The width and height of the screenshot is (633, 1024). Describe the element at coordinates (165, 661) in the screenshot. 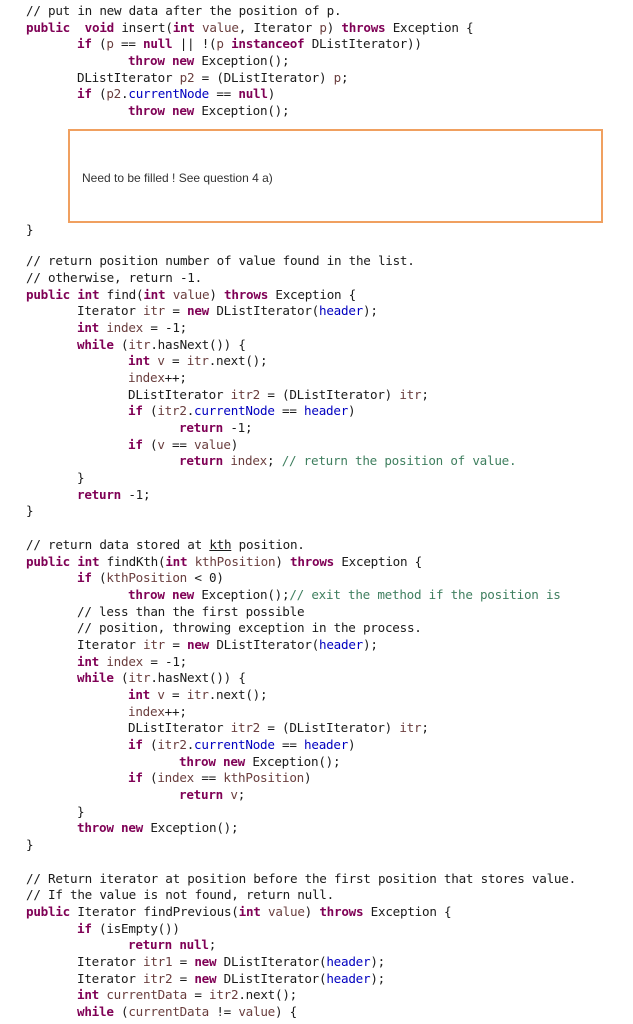

I see `code-text: = -1;` at that location.